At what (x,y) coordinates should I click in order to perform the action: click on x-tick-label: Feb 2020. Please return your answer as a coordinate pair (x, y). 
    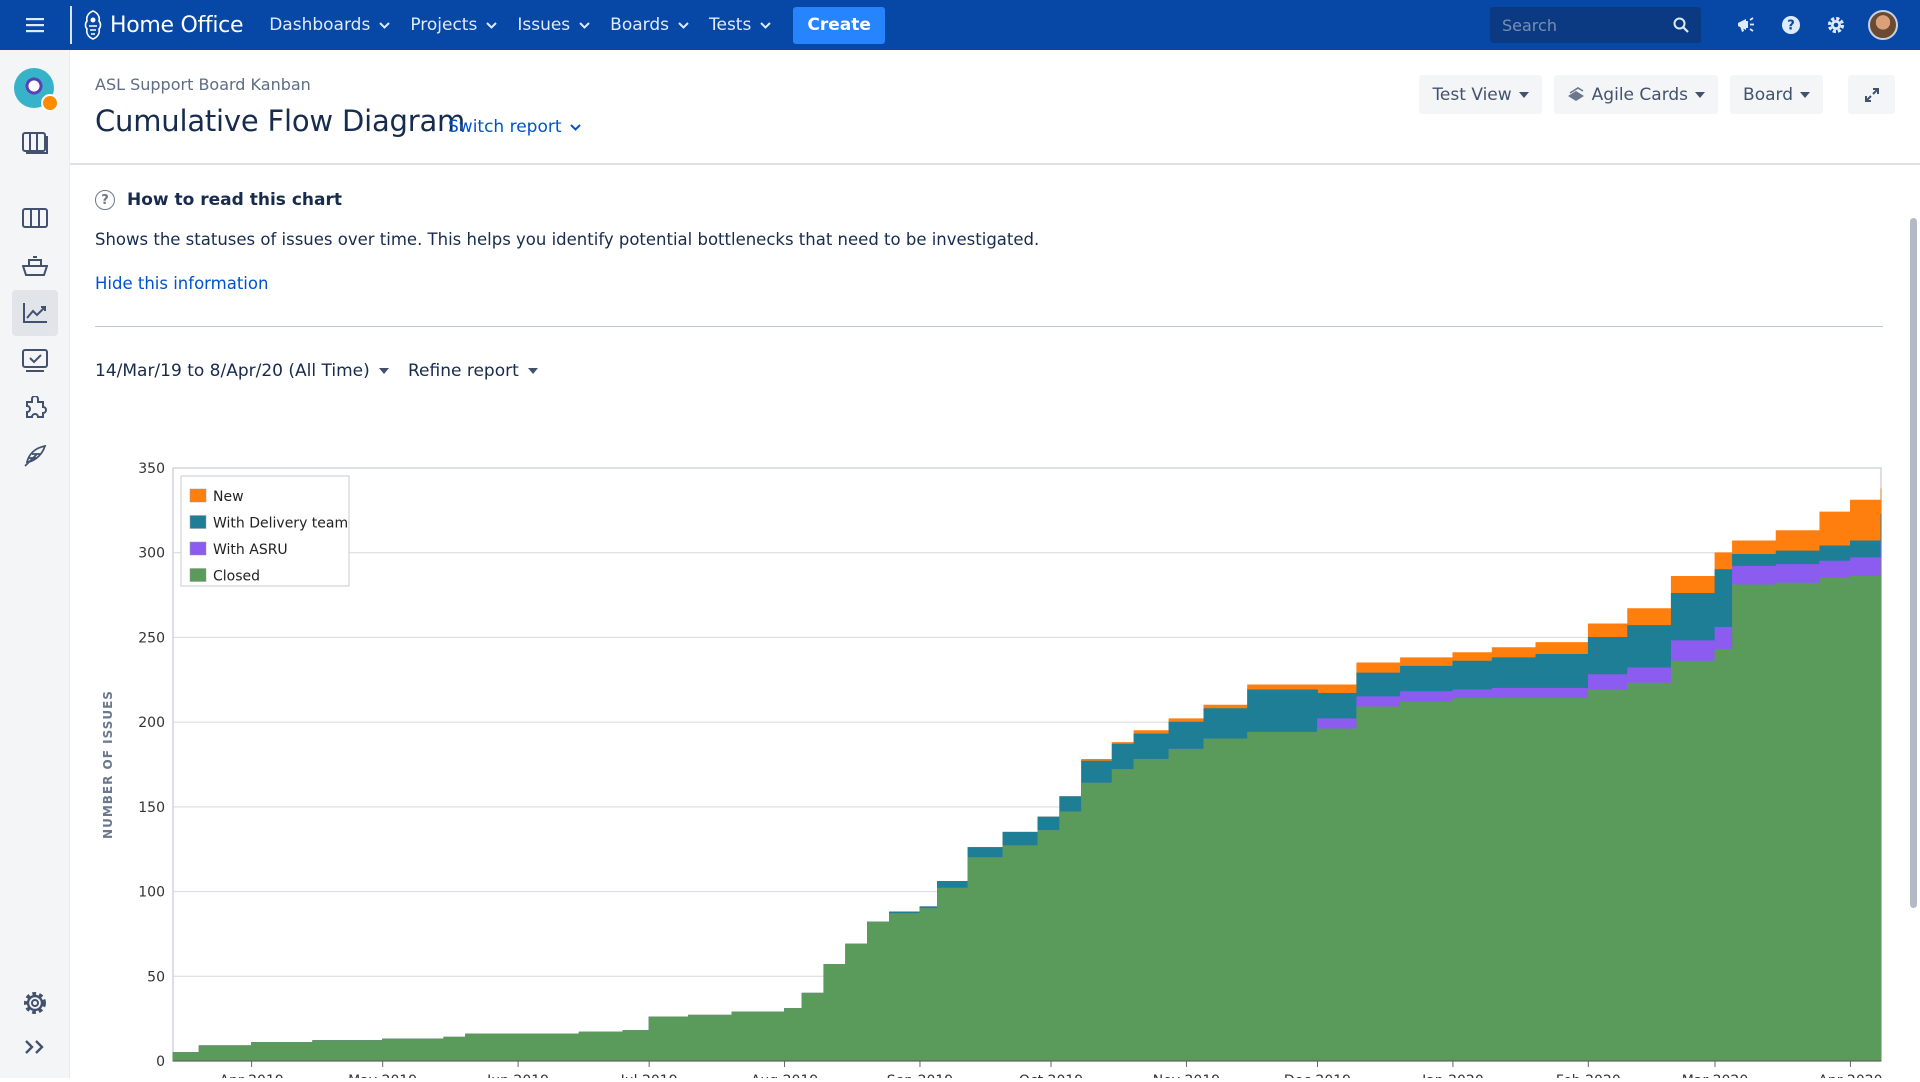
    Looking at the image, I should click on (1588, 1075).